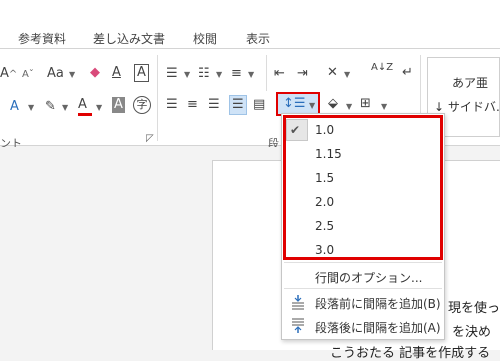  Describe the element at coordinates (28, 74) in the screenshot. I see `shrink-font-icon: Aˇ` at that location.